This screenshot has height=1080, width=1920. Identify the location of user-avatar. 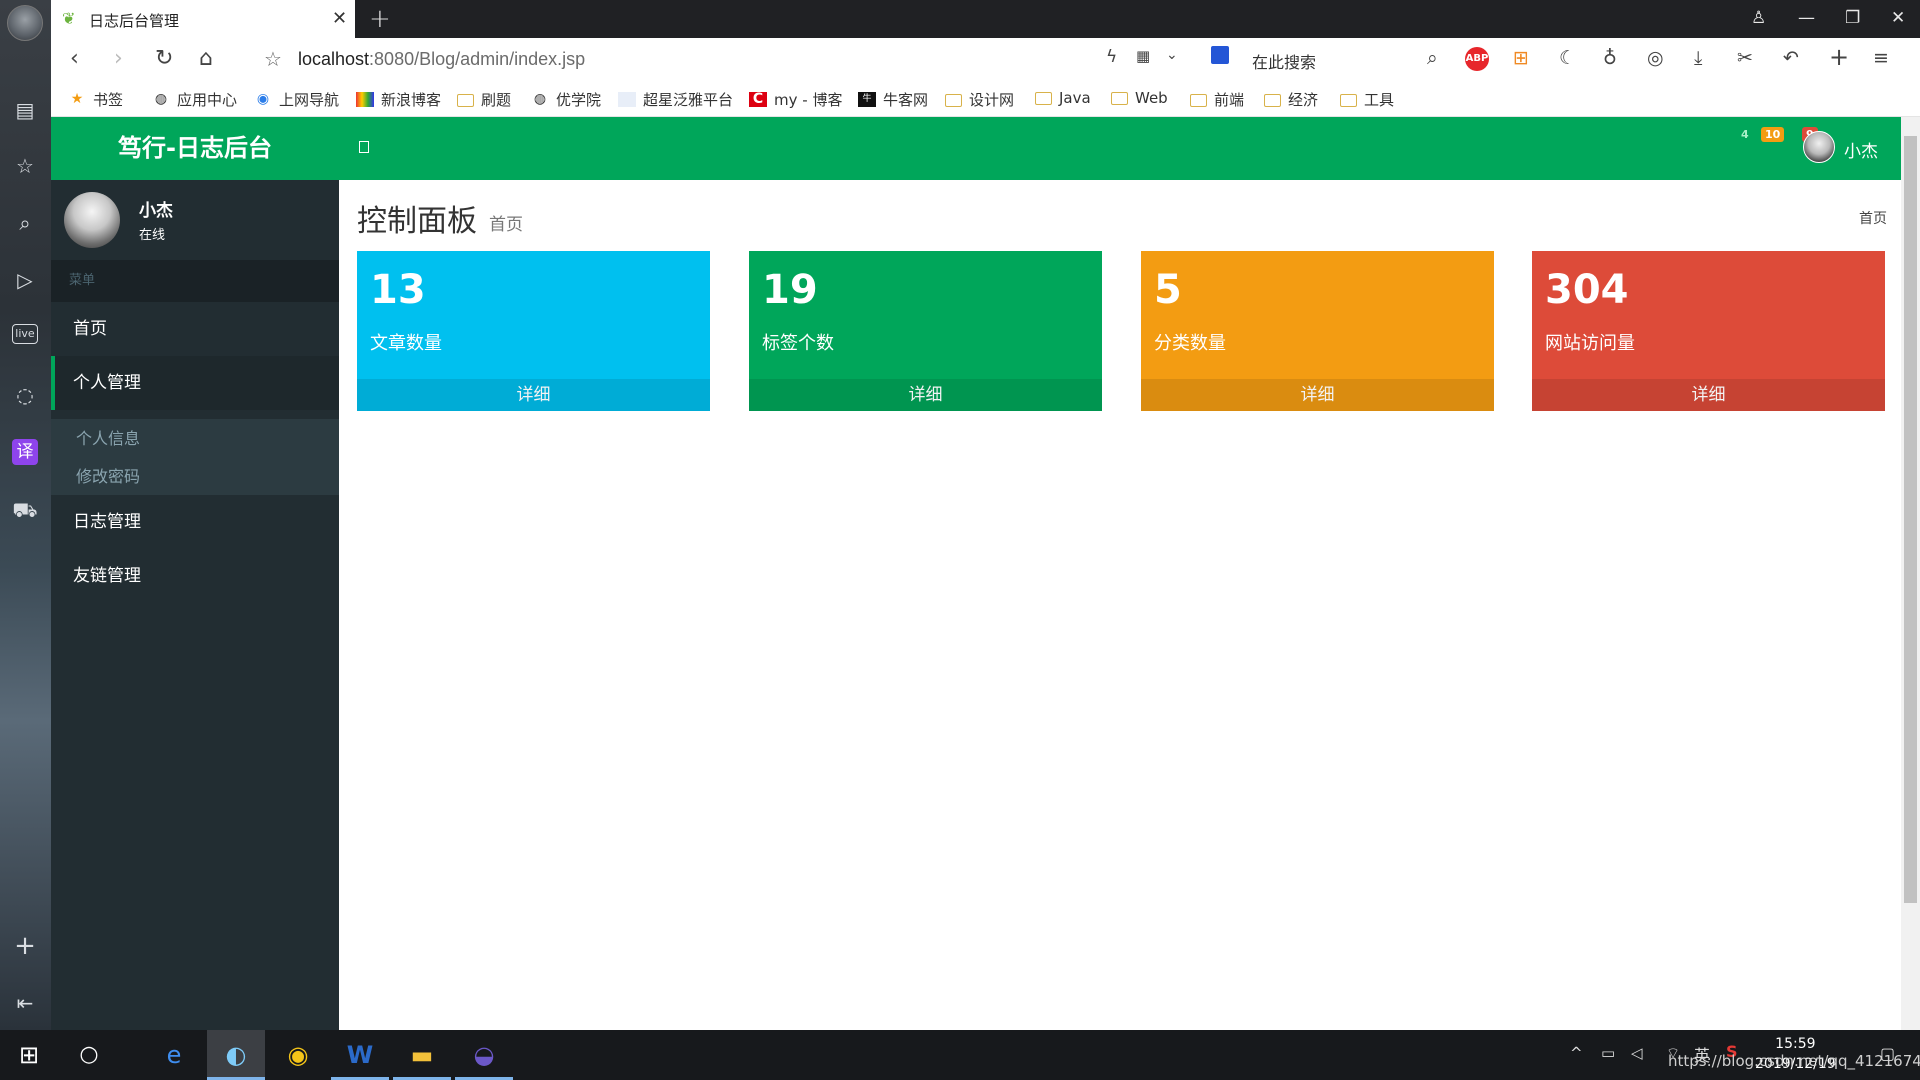
(1819, 147).